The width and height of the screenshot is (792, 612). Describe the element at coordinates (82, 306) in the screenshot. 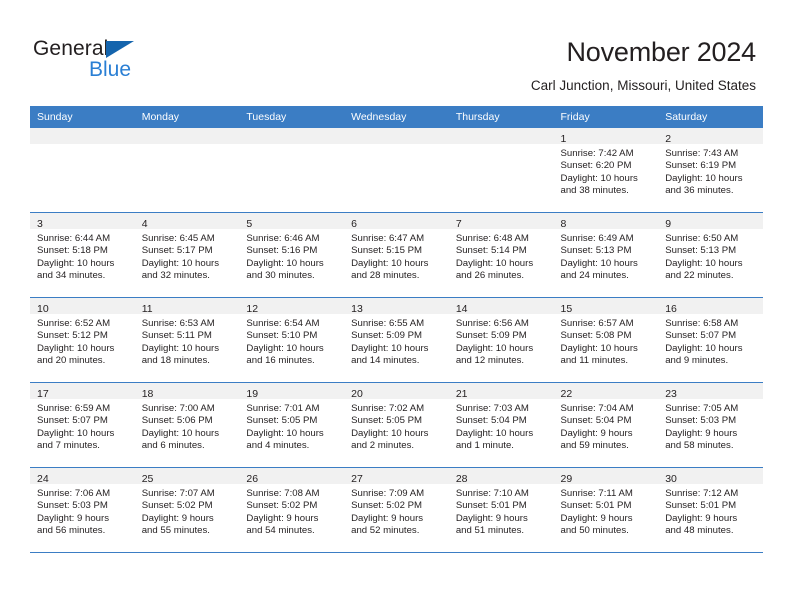

I see `day-number-strip: 10` at that location.